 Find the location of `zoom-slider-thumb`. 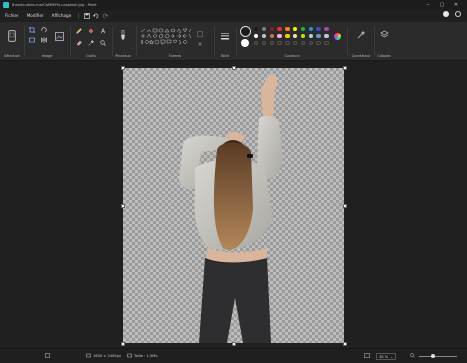

zoom-slider-thumb is located at coordinates (432, 356).